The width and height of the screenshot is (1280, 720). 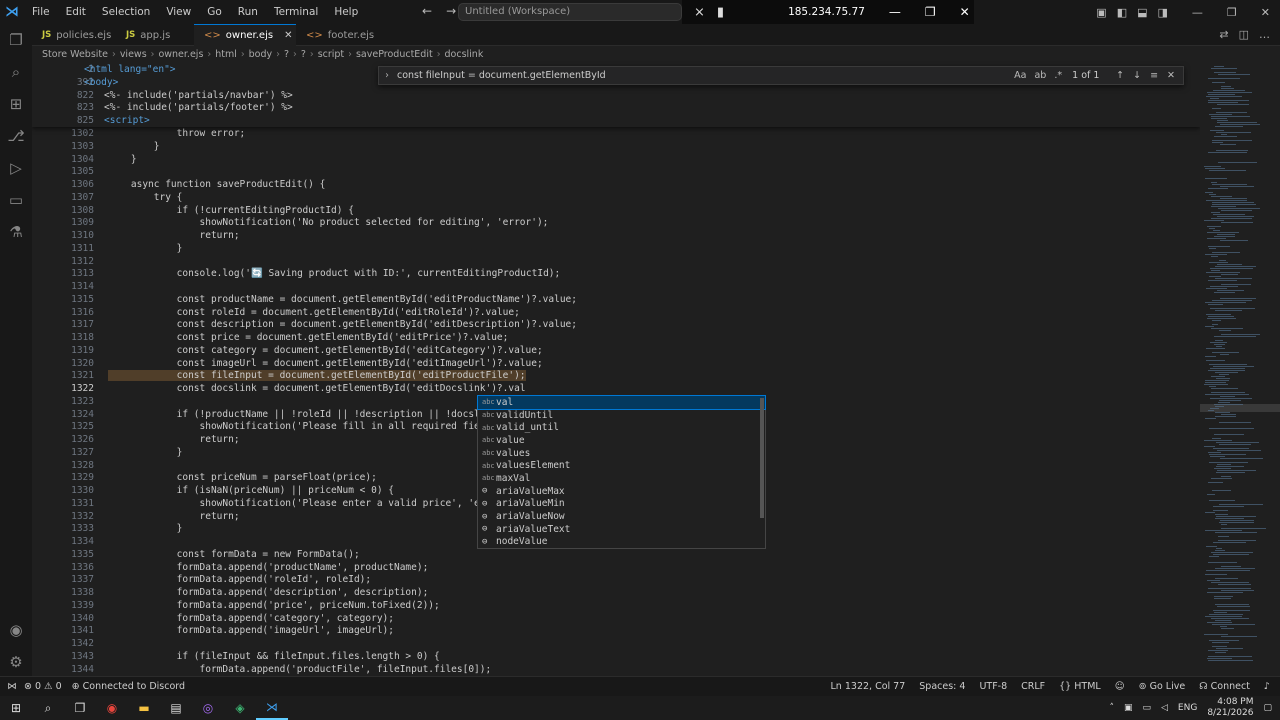 What do you see at coordinates (16, 630) in the screenshot?
I see `accounts-icon: ◉` at bounding box center [16, 630].